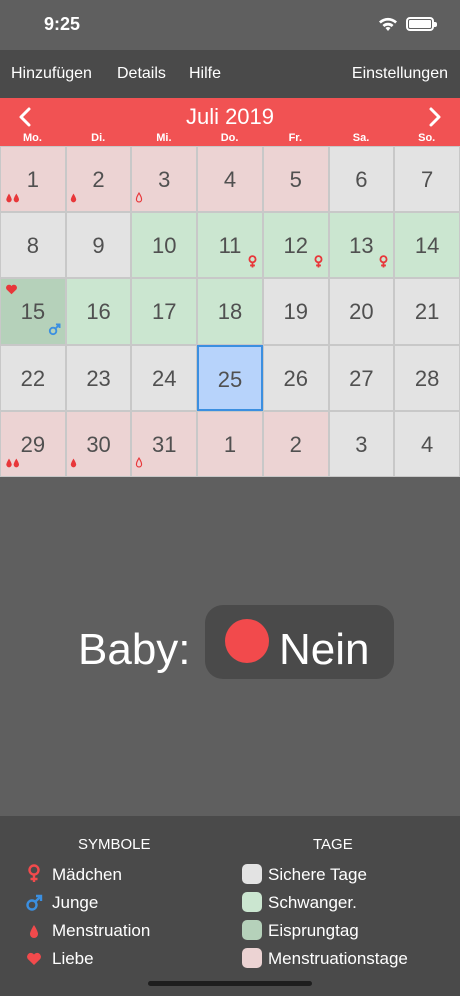  I want to click on day-number: 16, so click(98, 312).